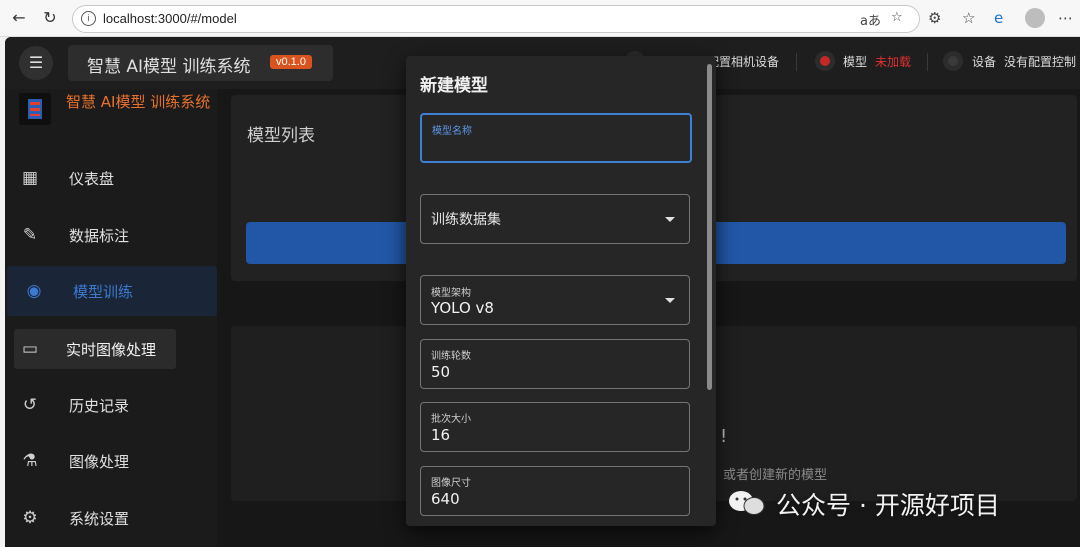 The width and height of the screenshot is (1080, 547). I want to click on sidebar-item-image-processing: ⚗ 图像处理, so click(111, 461).